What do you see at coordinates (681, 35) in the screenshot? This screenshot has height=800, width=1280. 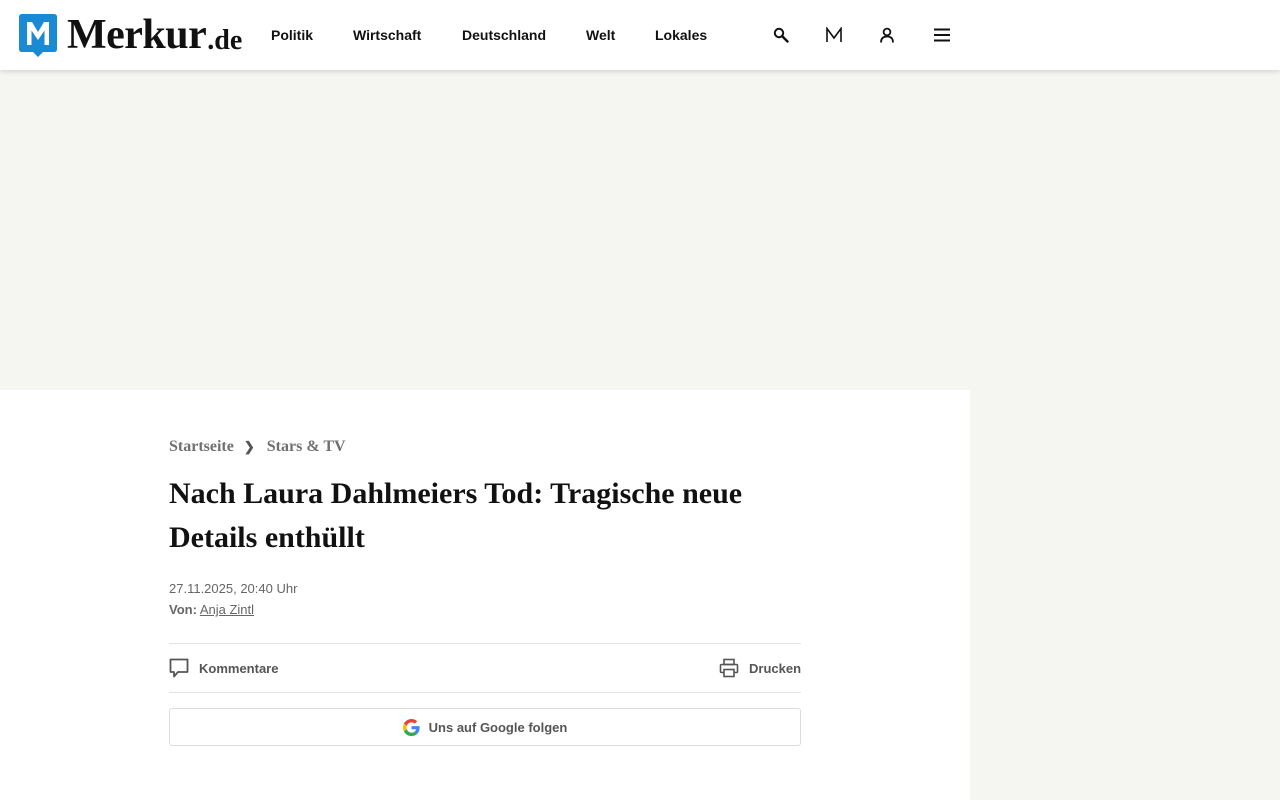 I see `nav-item-lokales: Lokales` at bounding box center [681, 35].